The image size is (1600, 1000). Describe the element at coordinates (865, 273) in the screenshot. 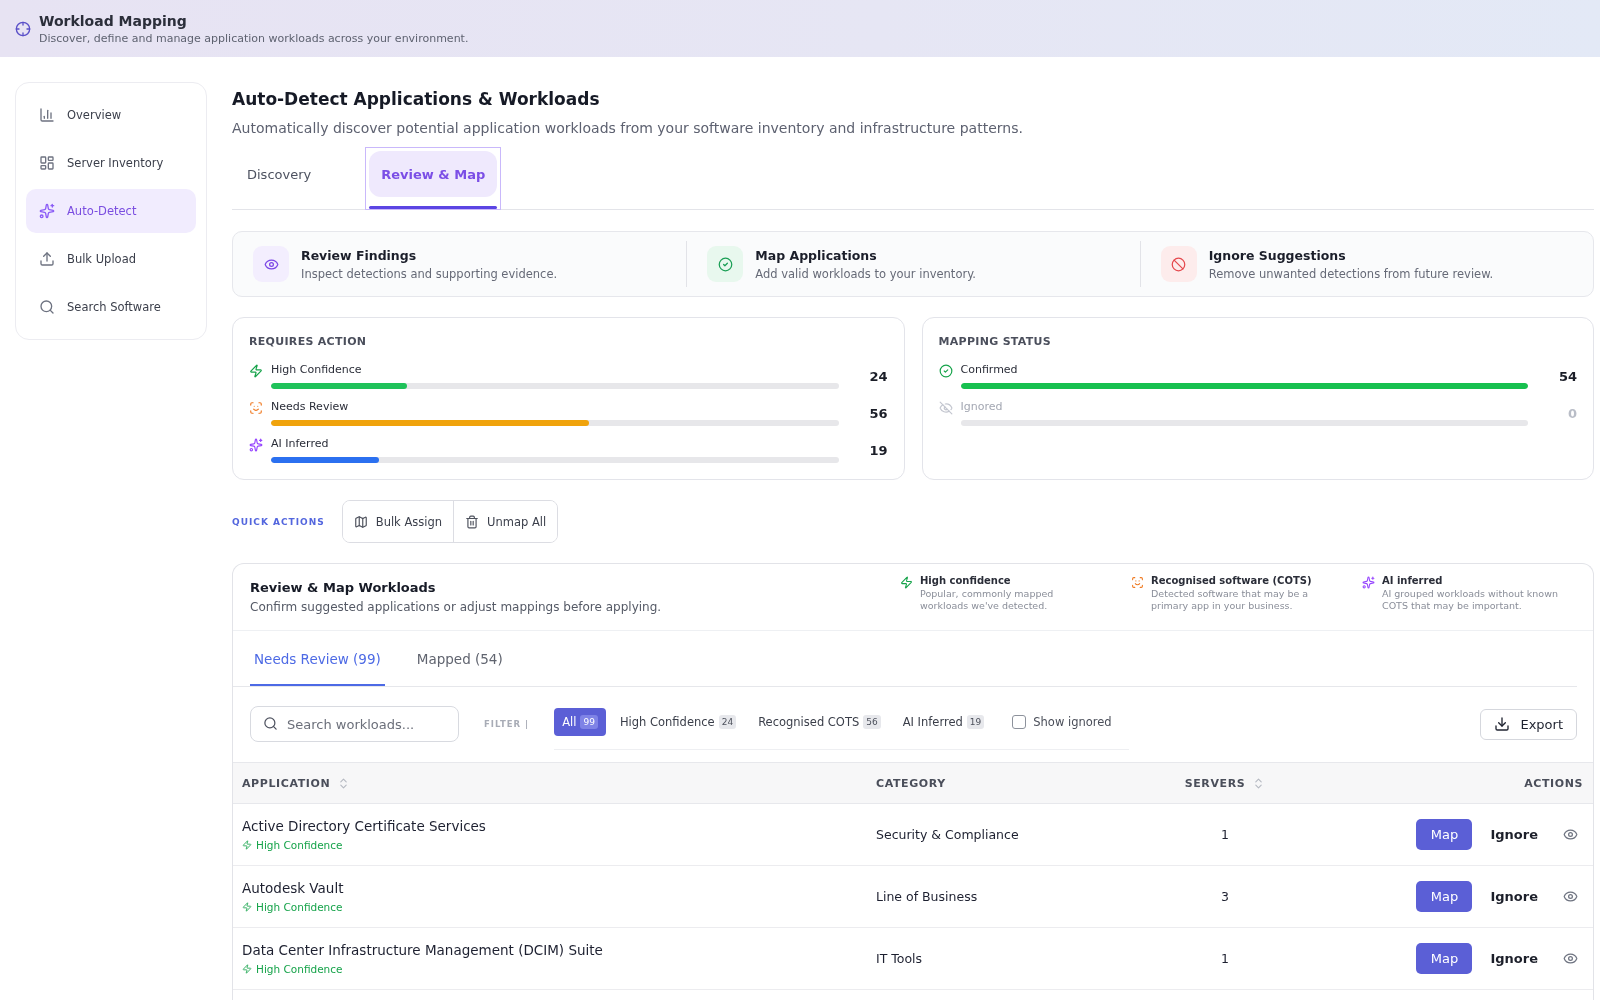

I see `step-description: Add valid workloads to your inventory.` at that location.